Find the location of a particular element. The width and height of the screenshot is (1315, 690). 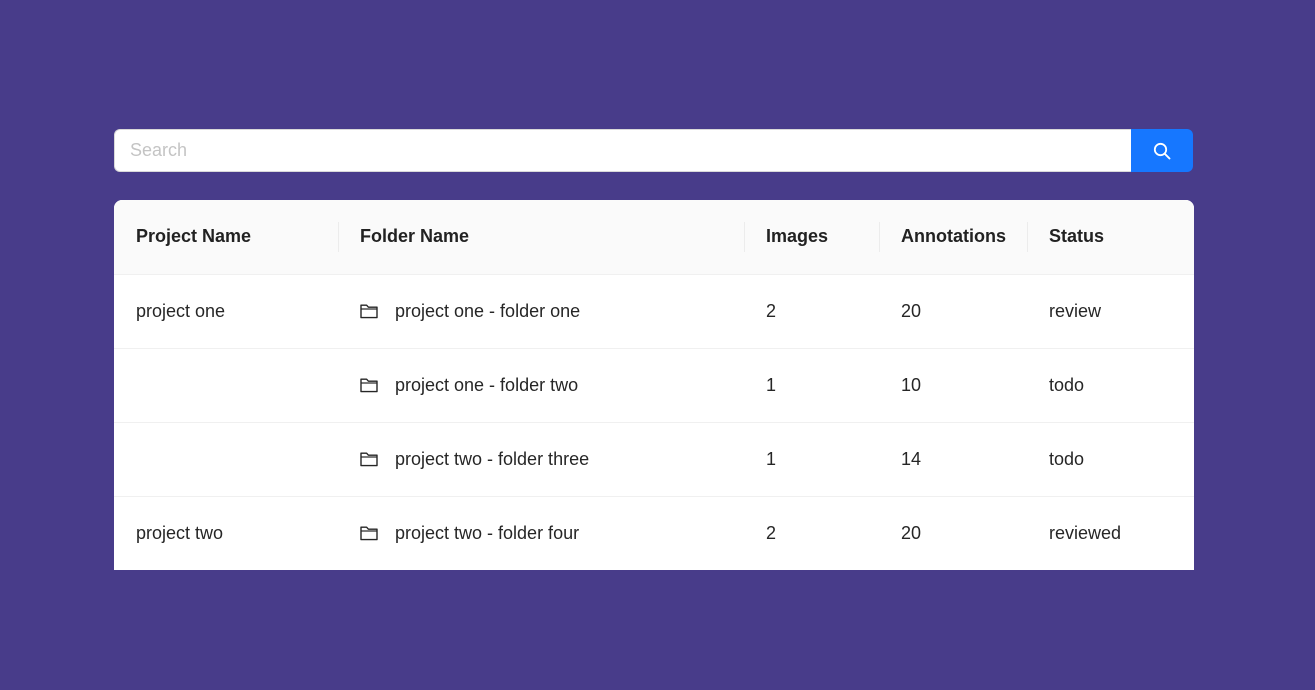

search-bar is located at coordinates (653, 150).